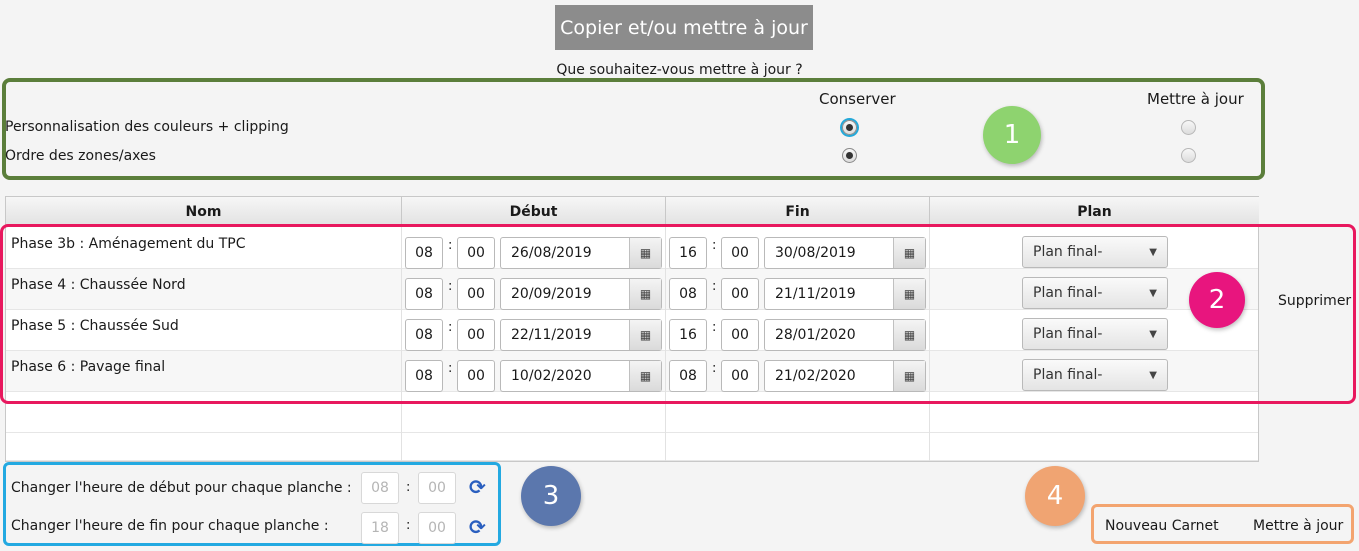  Describe the element at coordinates (1094, 212) in the screenshot. I see `header-plan: Plan` at that location.